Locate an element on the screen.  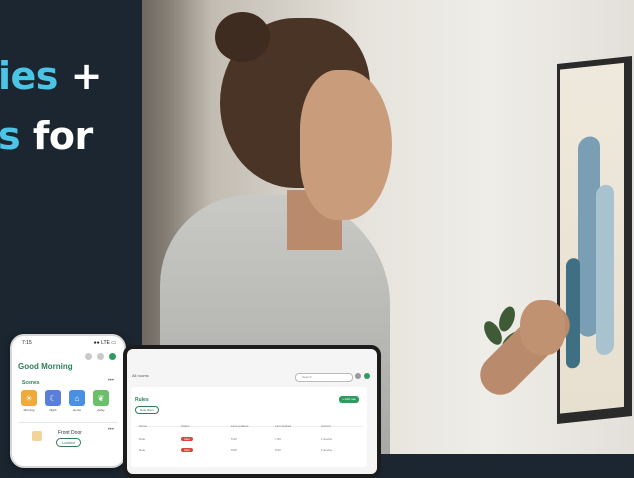
column-header: Last updated is located at coordinates (239, 426).